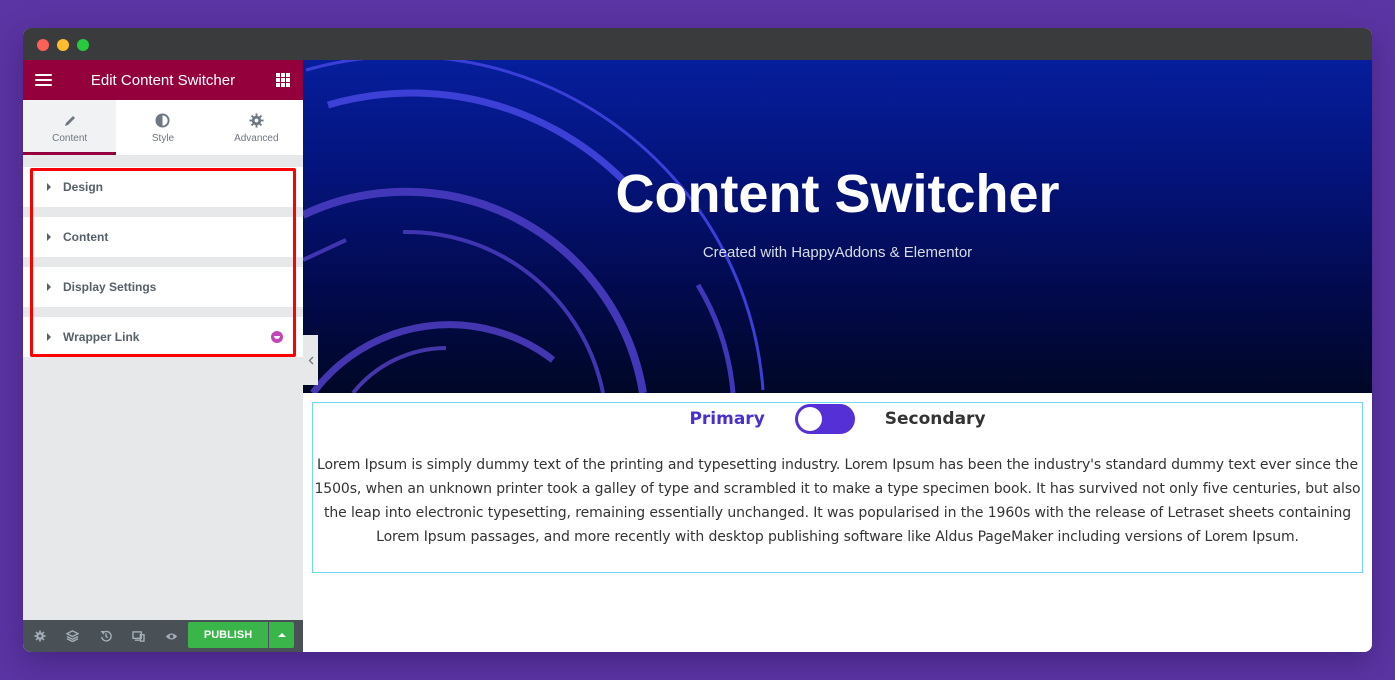  Describe the element at coordinates (163, 138) in the screenshot. I see `tab-label: Style` at that location.